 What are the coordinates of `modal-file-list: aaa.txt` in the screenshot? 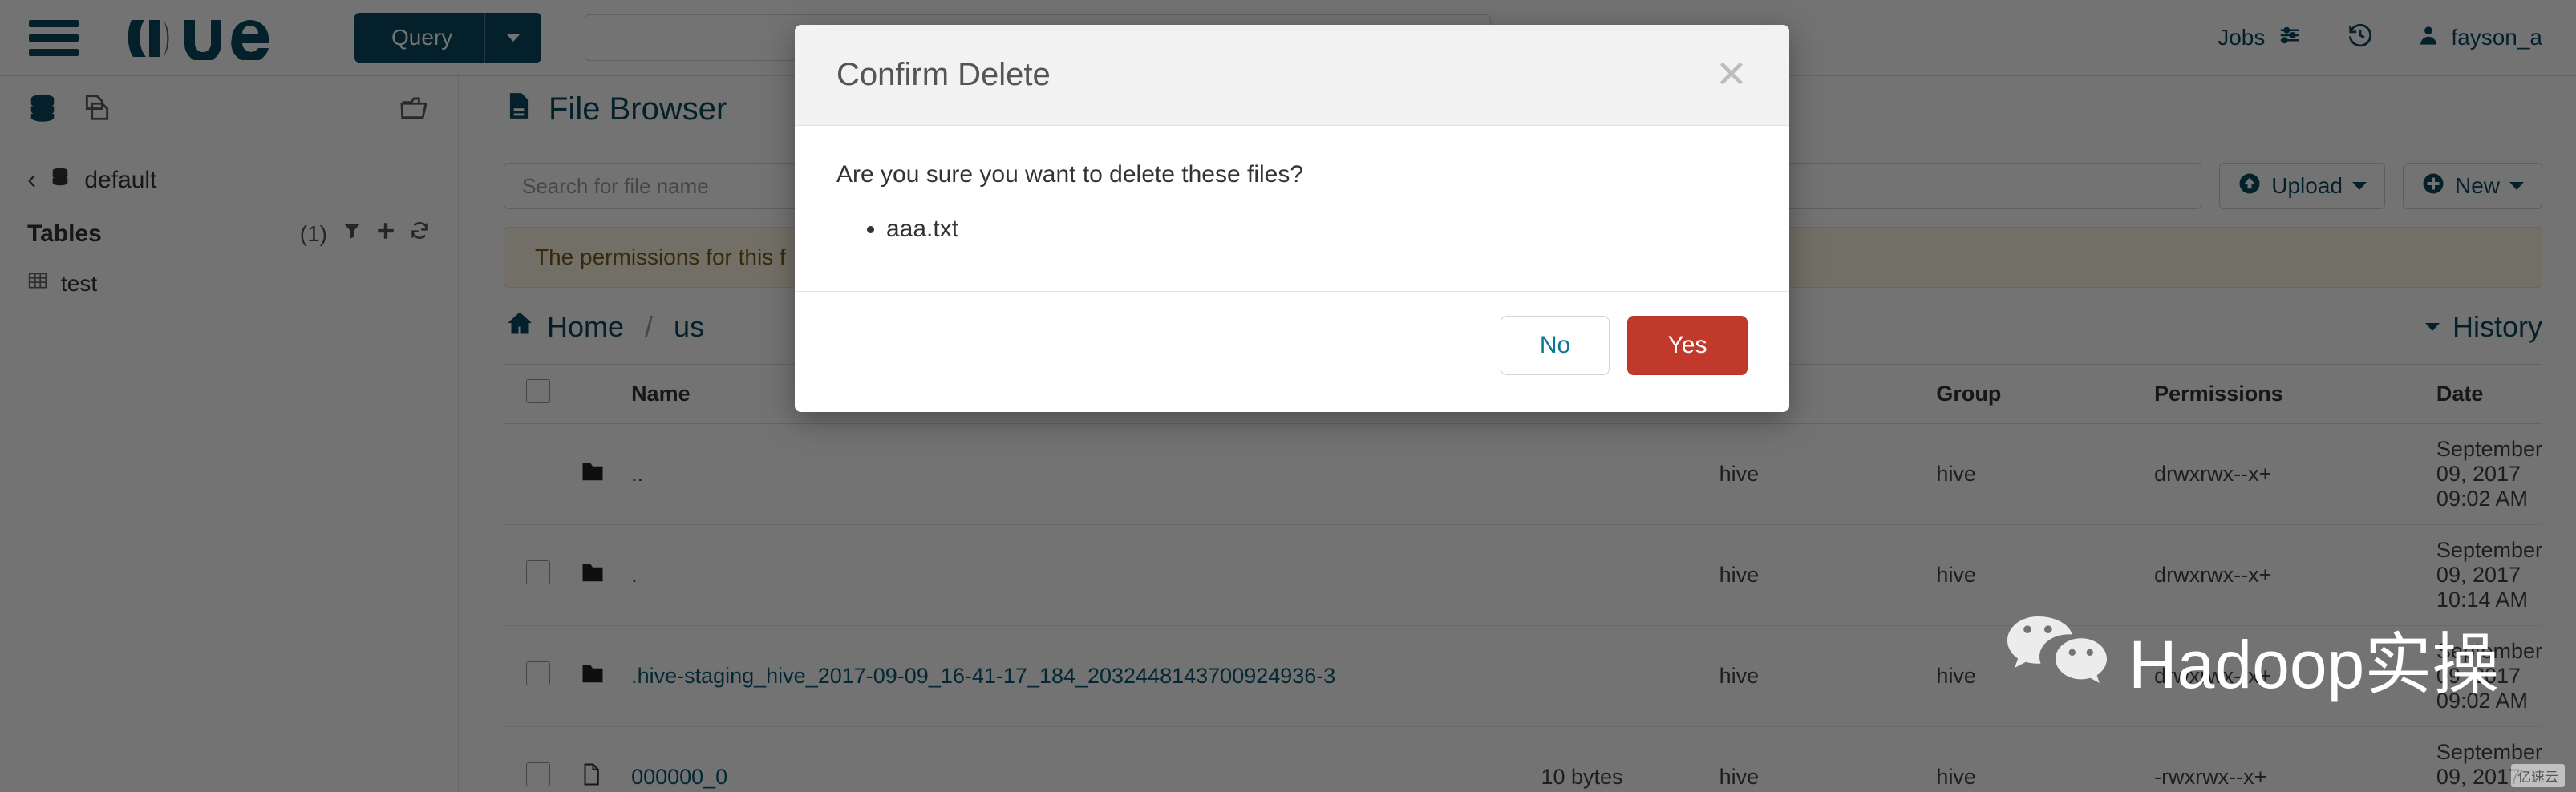 It's located at (1308, 229).